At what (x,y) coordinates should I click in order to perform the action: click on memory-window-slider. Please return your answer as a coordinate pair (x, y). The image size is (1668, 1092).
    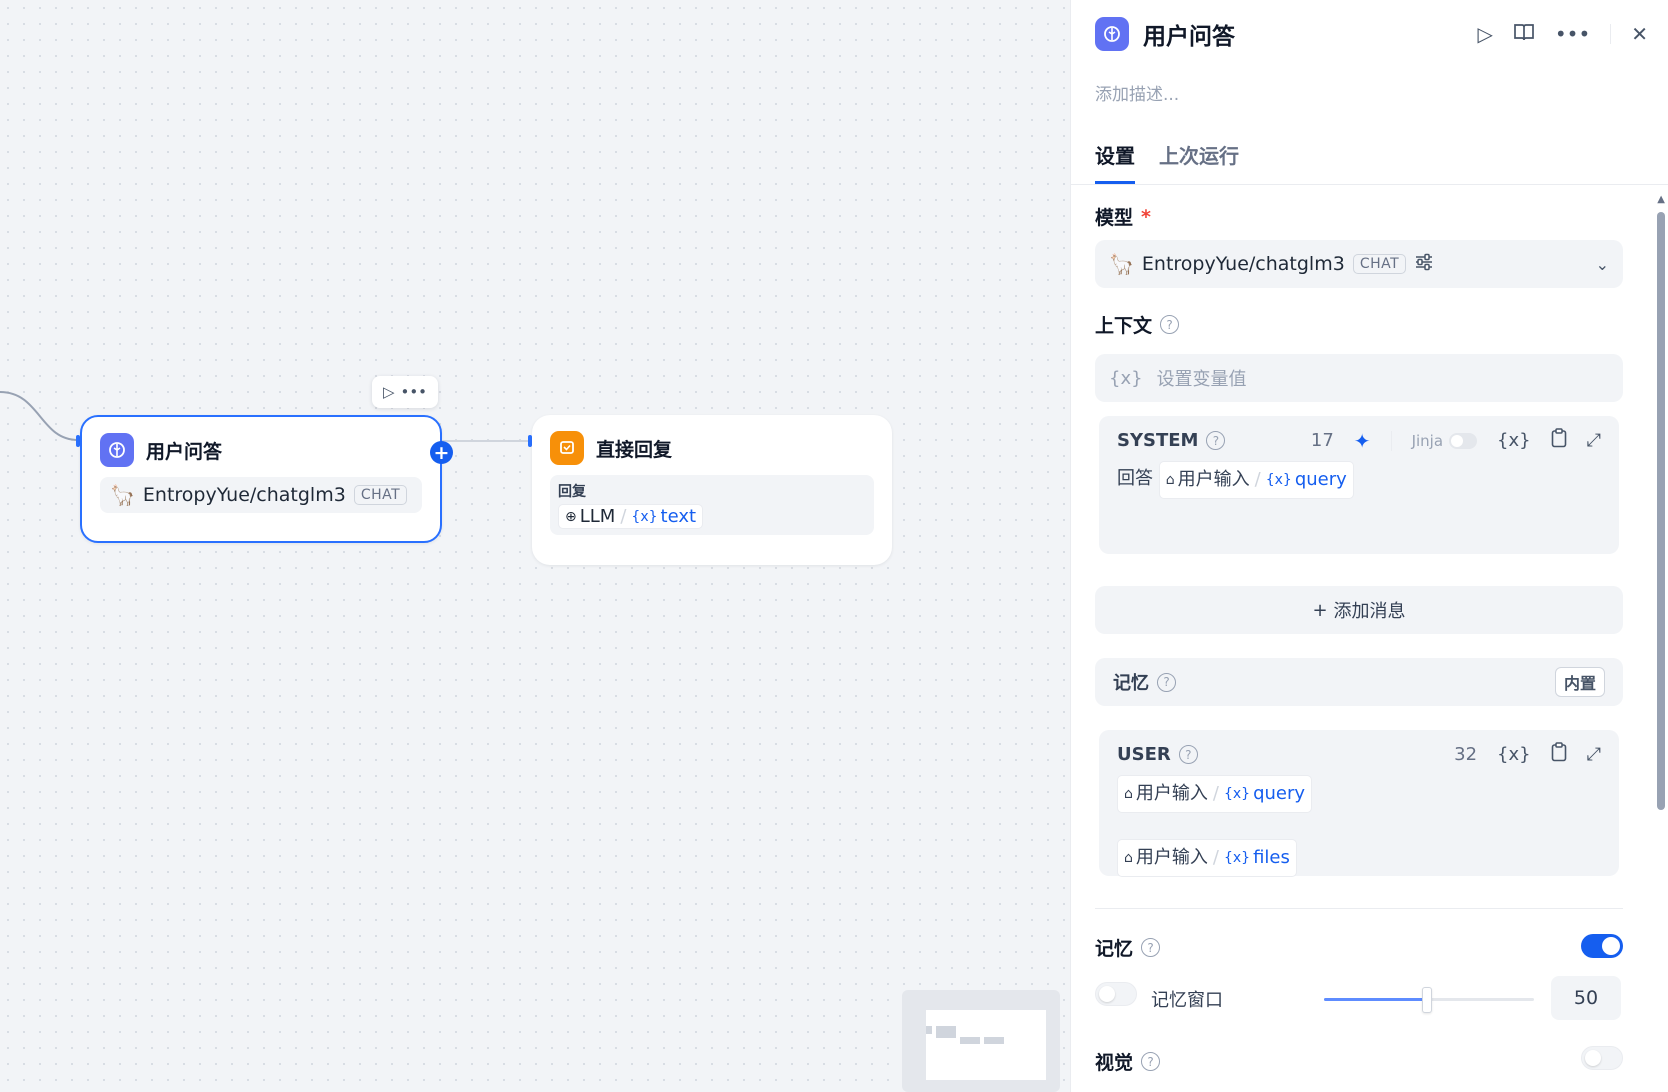
    Looking at the image, I should click on (1429, 1000).